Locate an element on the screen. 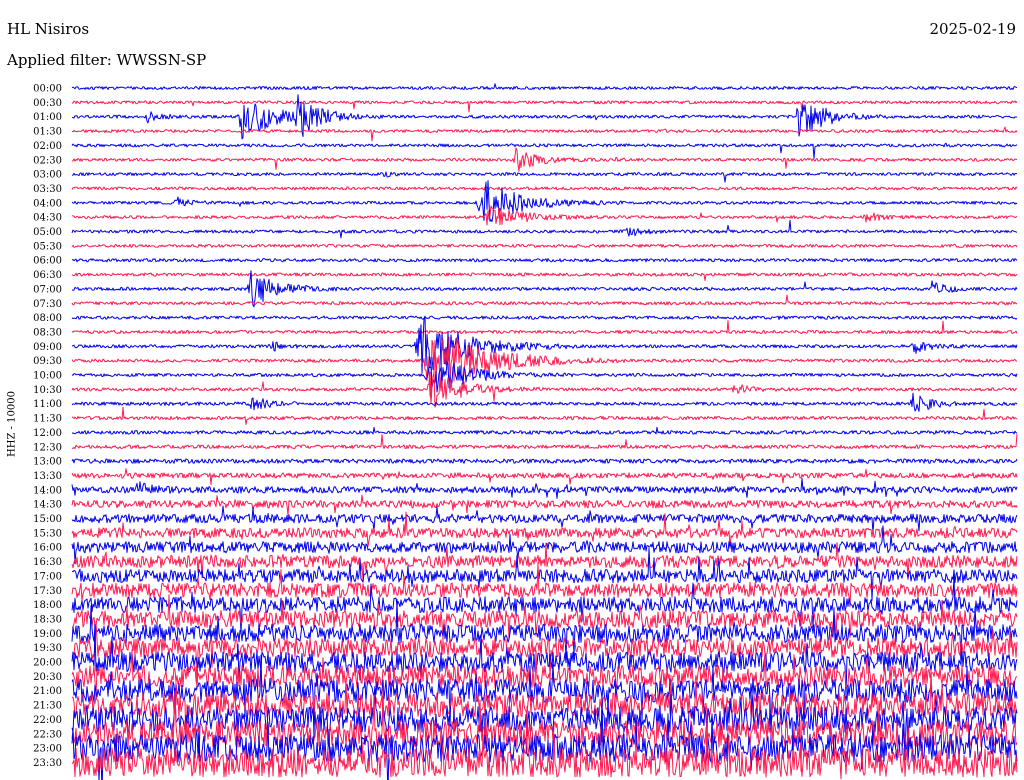 The image size is (1024, 780). time-label: 05:00 is located at coordinates (47, 232).